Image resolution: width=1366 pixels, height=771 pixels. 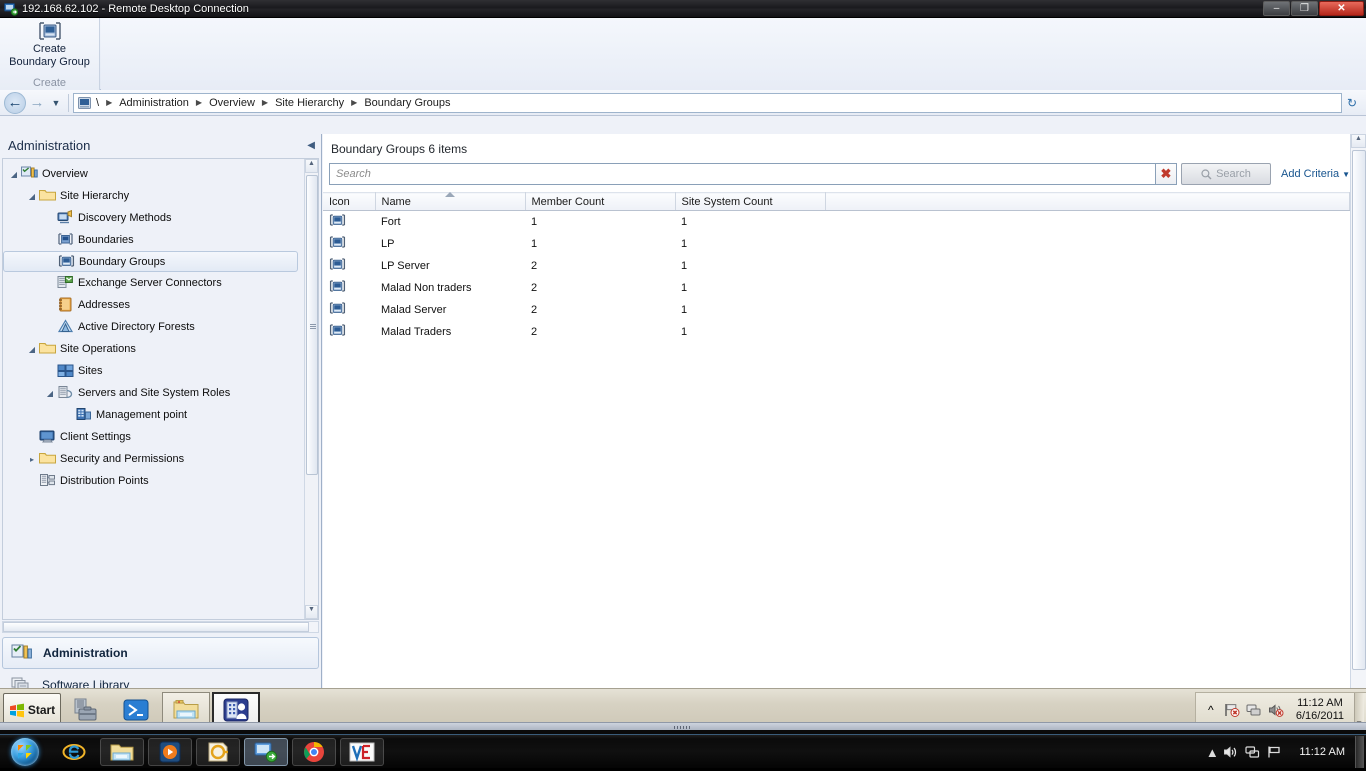 I want to click on console-root-icon, so click(x=84, y=103).